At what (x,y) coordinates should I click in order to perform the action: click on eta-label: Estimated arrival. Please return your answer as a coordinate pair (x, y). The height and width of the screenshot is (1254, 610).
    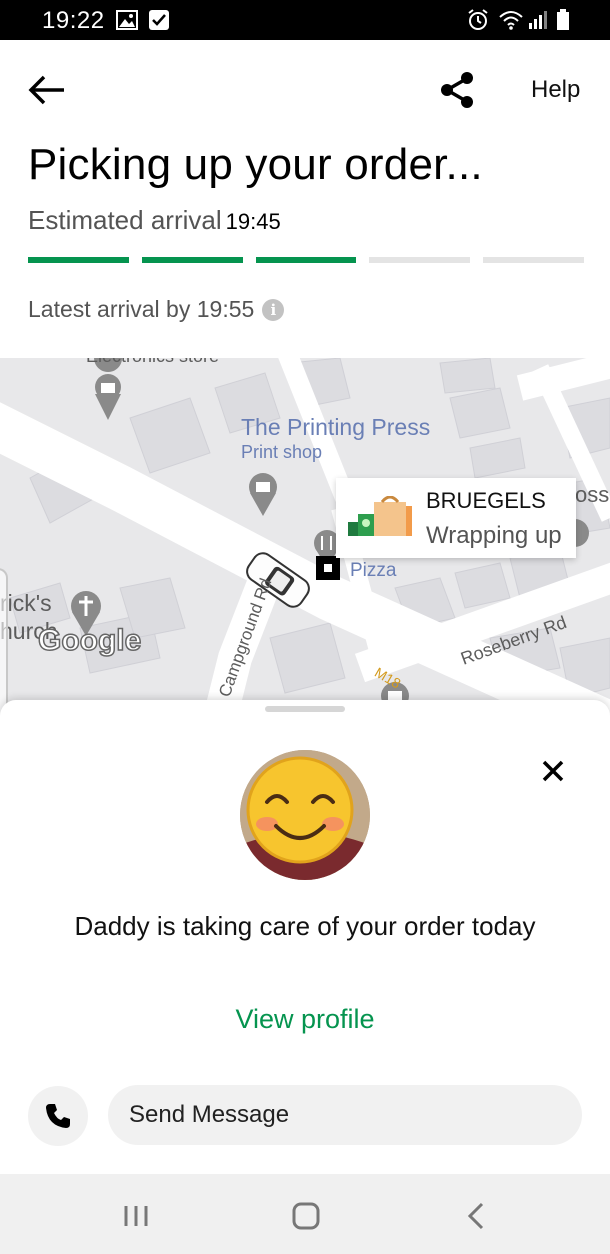
    Looking at the image, I should click on (125, 220).